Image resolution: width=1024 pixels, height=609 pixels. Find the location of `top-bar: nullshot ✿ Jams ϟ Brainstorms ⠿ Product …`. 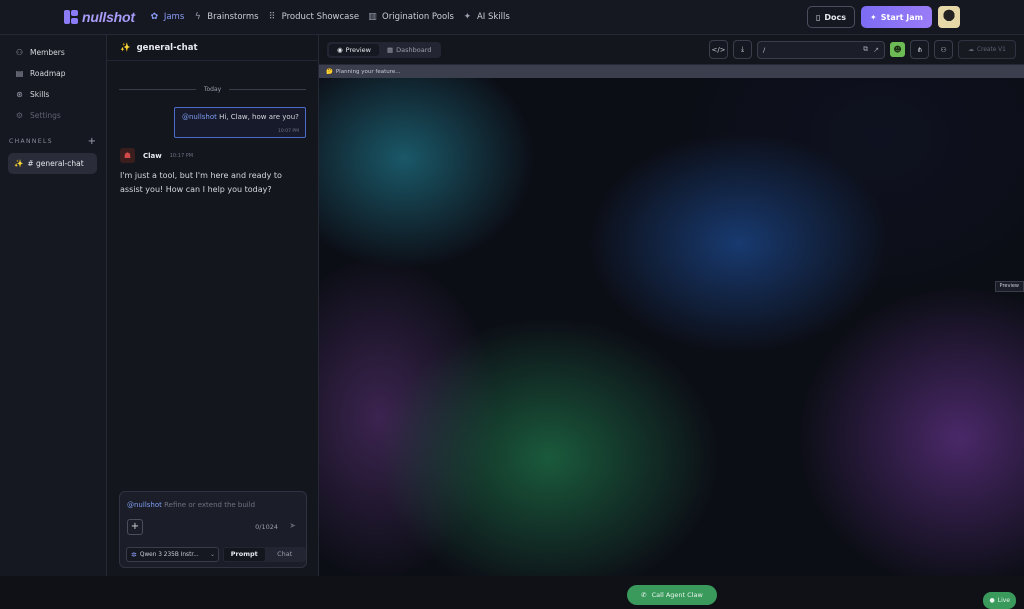

top-bar: nullshot ✿ Jams ϟ Brainstorms ⠿ Product … is located at coordinates (512, 17).